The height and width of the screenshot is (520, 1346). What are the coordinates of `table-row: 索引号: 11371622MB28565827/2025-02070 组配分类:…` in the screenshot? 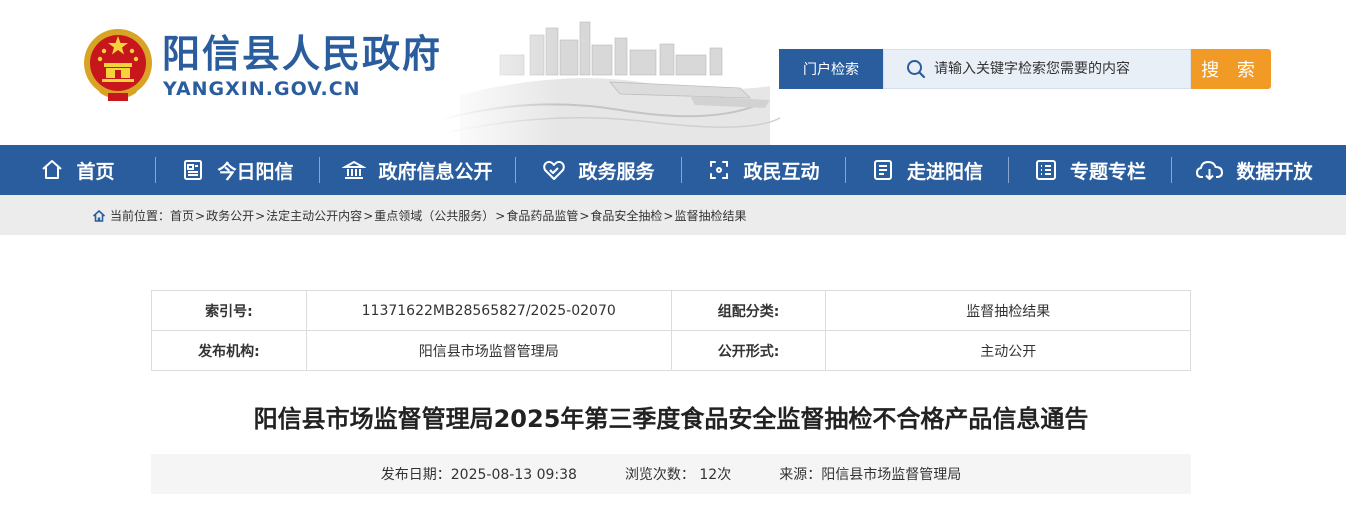 It's located at (671, 310).